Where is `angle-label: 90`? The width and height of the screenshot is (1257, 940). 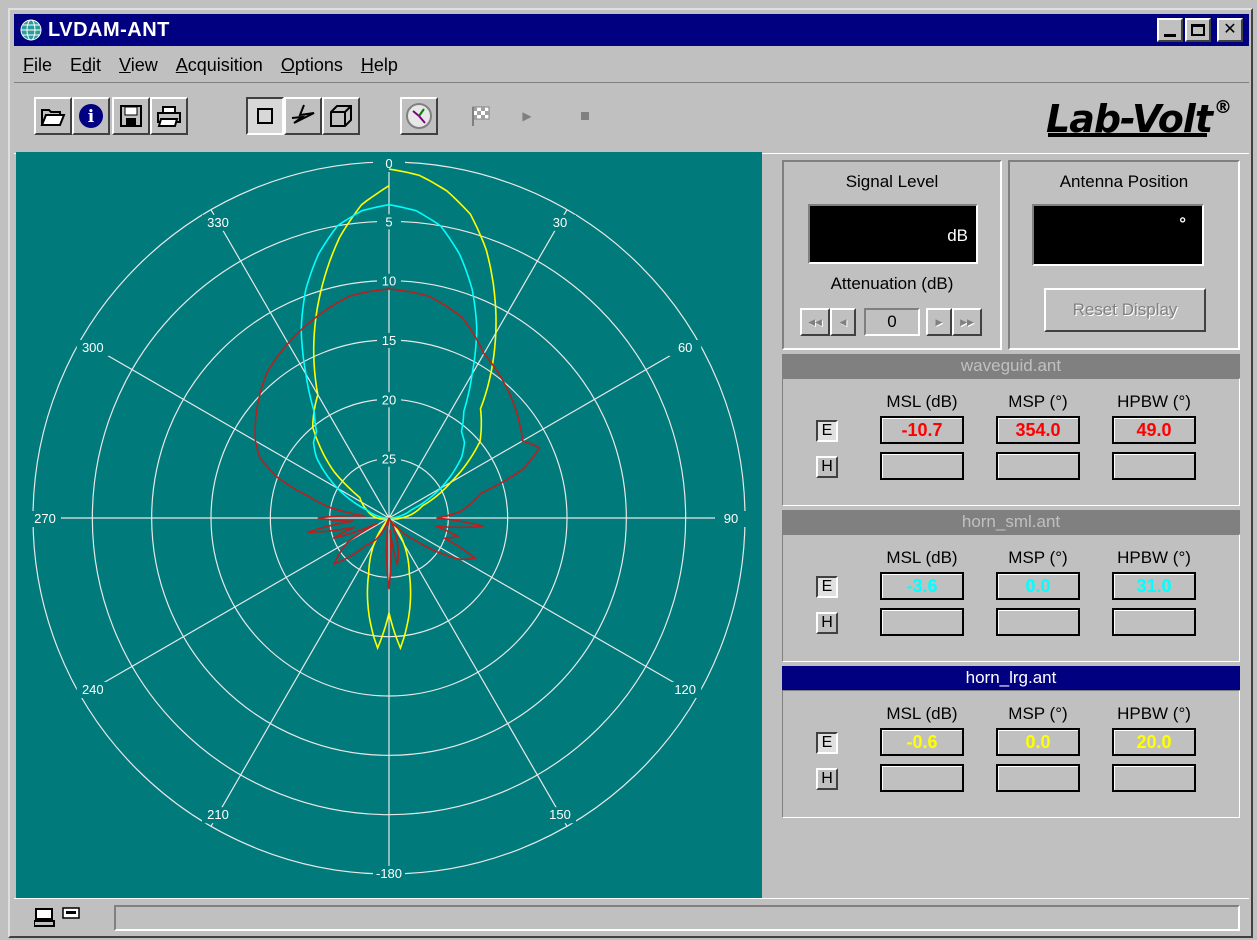
angle-label: 90 is located at coordinates (731, 518).